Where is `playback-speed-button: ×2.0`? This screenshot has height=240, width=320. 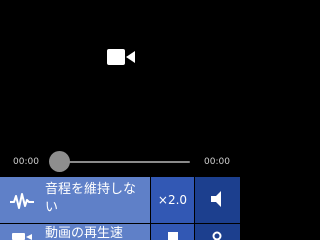
playback-speed-button: ×2.0 is located at coordinates (172, 200).